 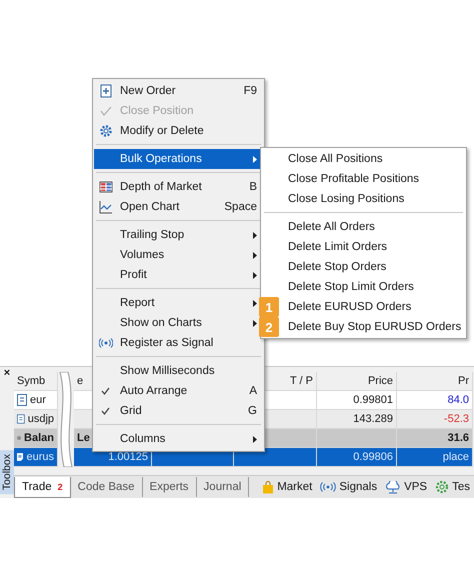 What do you see at coordinates (349, 487) in the screenshot?
I see `toolbar-tab: Signals` at bounding box center [349, 487].